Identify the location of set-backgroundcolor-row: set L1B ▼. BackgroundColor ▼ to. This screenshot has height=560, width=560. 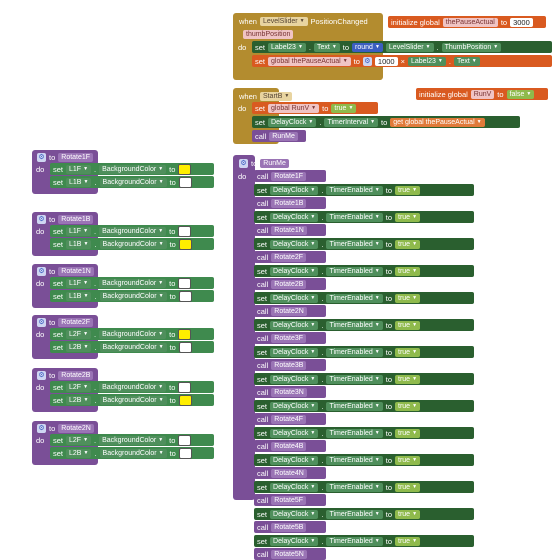
(132, 182).